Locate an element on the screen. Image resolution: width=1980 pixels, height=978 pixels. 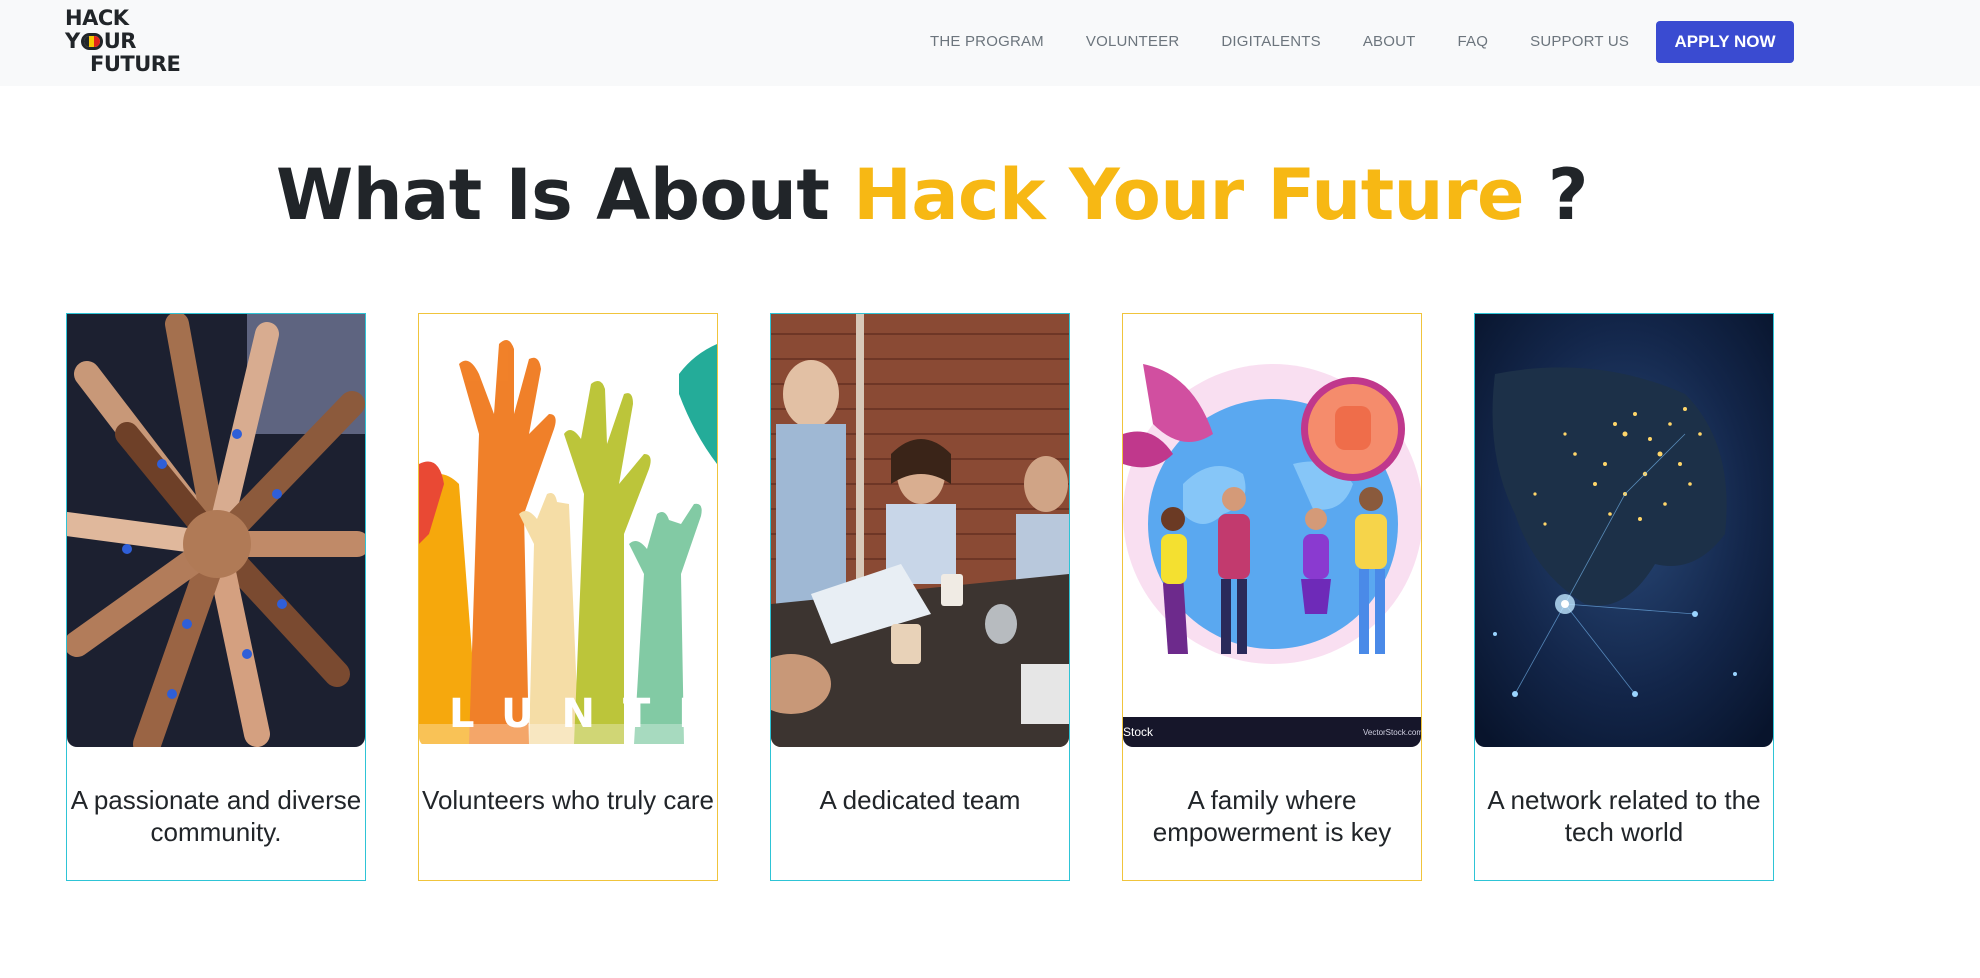
logo-line-3: FUTURE is located at coordinates (135, 64).